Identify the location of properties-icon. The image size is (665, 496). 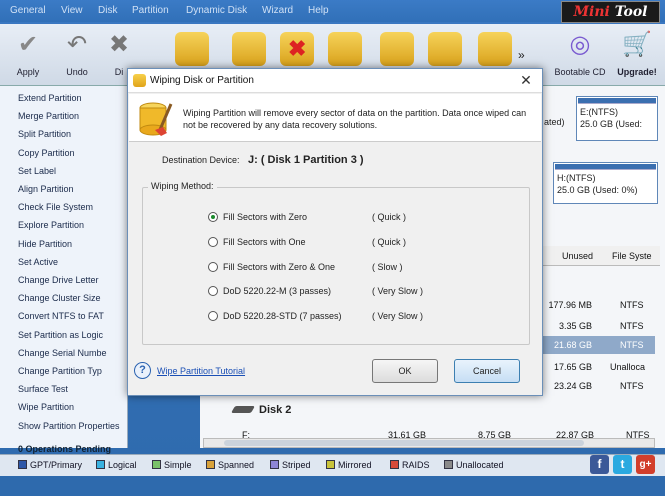
(445, 49).